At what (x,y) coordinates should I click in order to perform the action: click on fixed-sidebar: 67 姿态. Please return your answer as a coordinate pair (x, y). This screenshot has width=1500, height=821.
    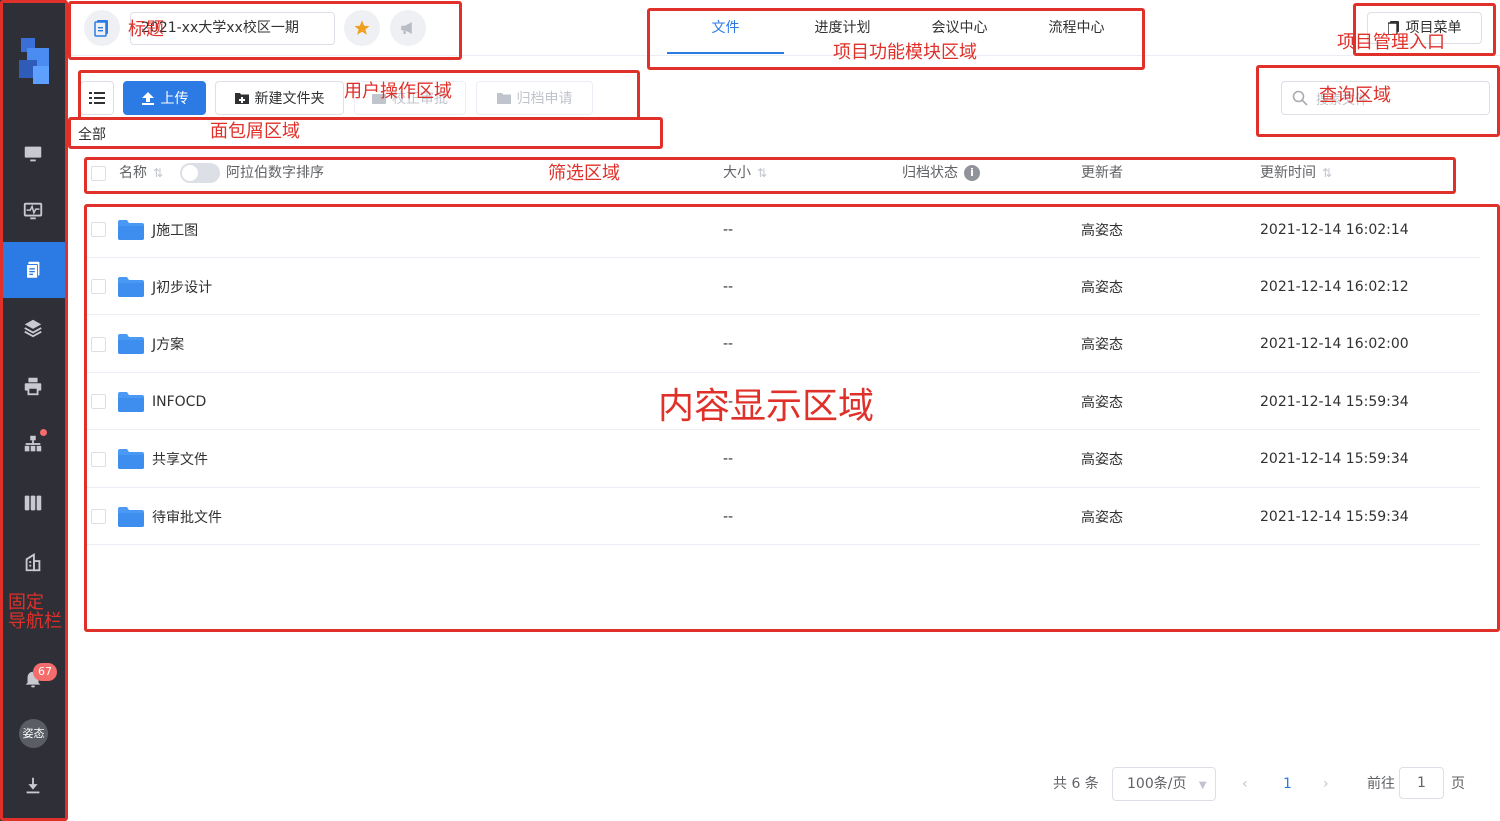
    Looking at the image, I should click on (33, 410).